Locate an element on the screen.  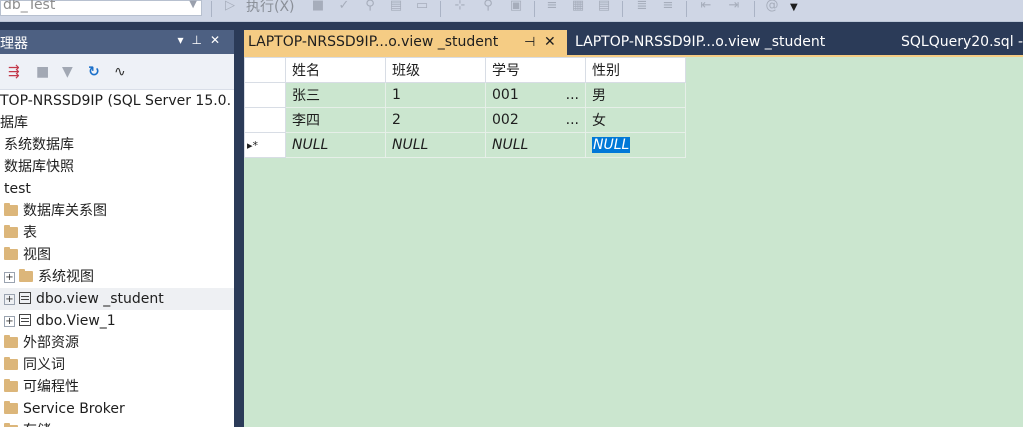
file-results-icon: ▤ is located at coordinates (604, 7).